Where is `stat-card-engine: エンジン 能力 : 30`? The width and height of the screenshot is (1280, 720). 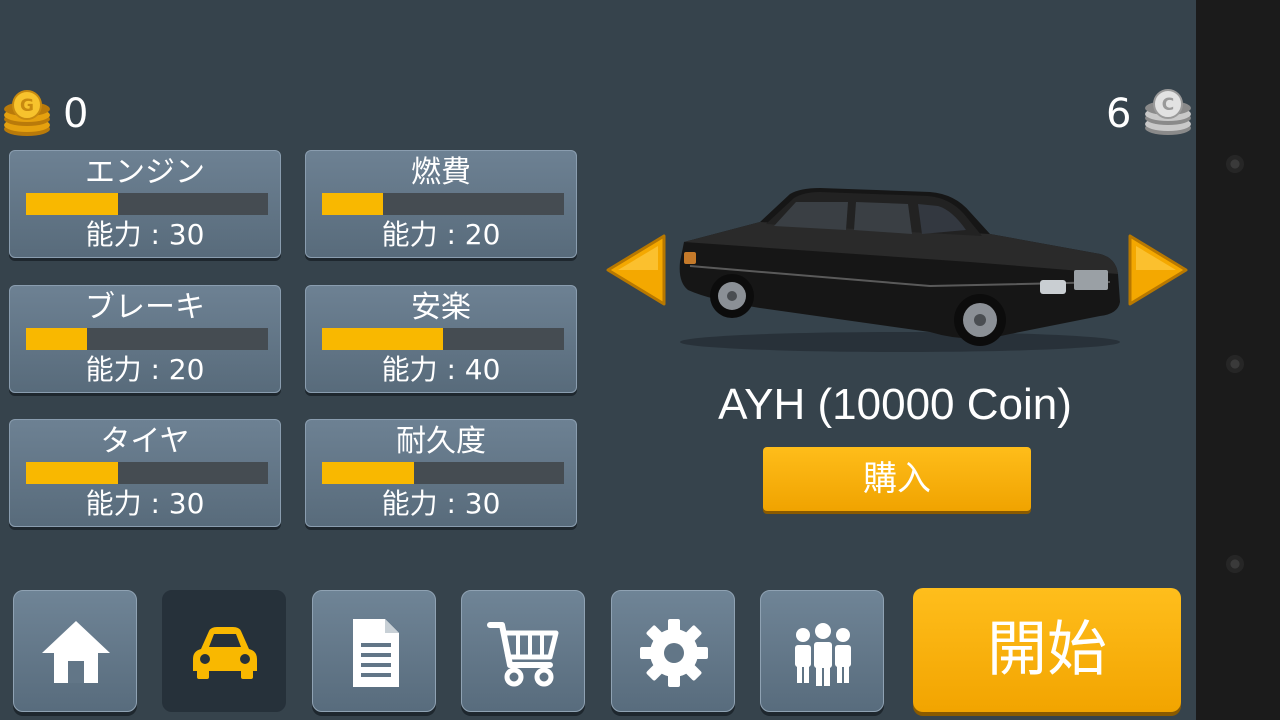
stat-card-engine: エンジン 能力 : 30 is located at coordinates (145, 204).